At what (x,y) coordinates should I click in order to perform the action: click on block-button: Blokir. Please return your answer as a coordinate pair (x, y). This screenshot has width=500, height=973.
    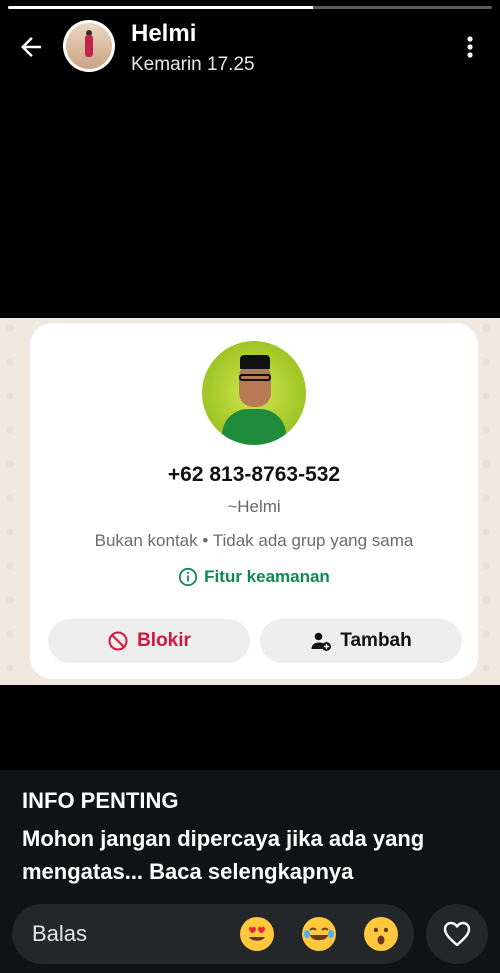
    Looking at the image, I should click on (149, 641).